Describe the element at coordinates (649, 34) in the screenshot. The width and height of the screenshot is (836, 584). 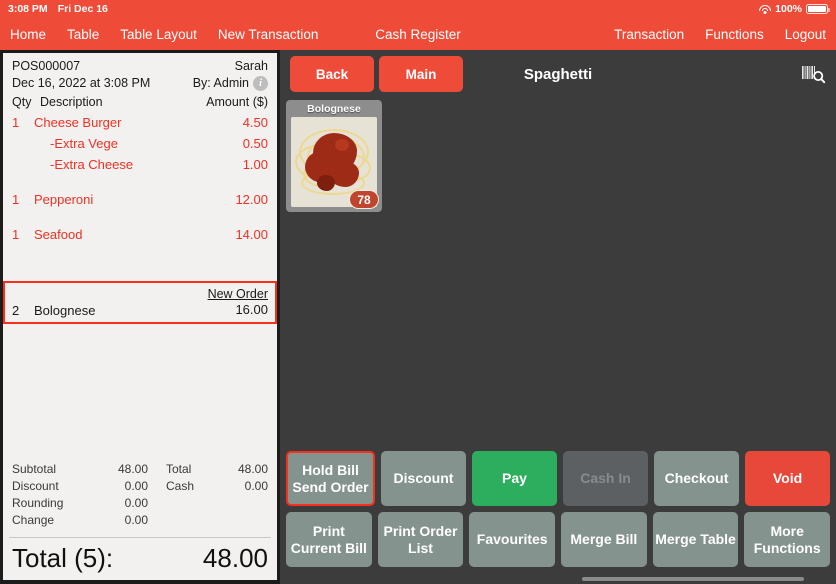
I see `nav-transaction: Transaction` at that location.